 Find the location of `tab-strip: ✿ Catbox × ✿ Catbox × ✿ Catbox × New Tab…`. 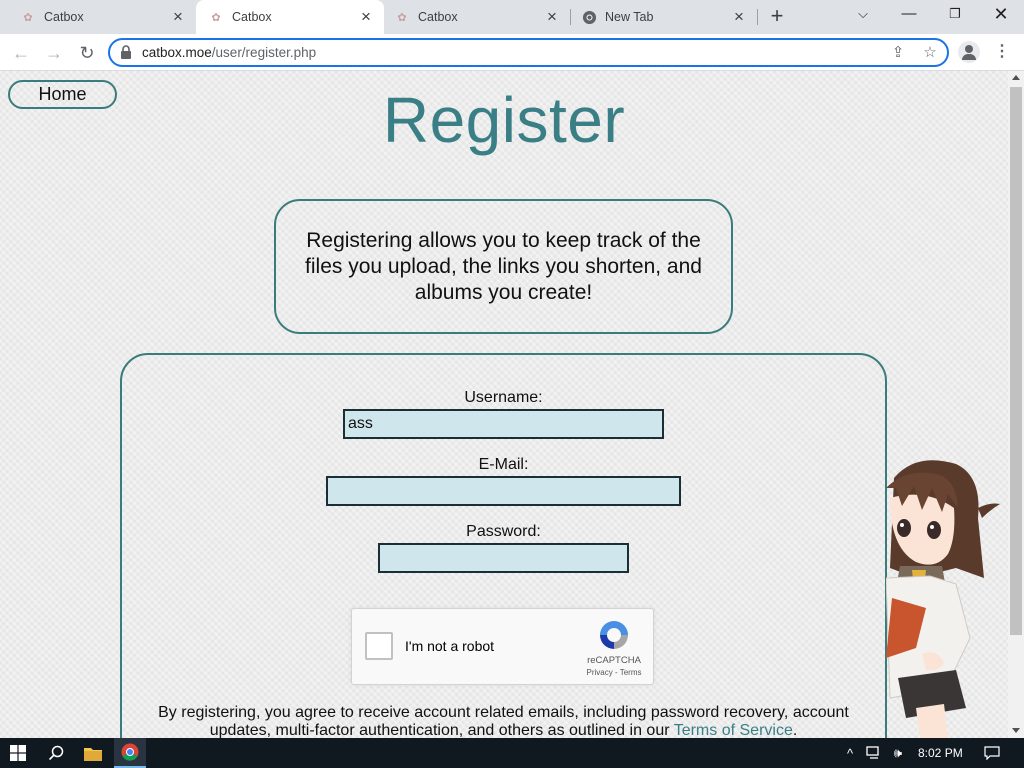

tab-strip: ✿ Catbox × ✿ Catbox × ✿ Catbox × New Tab… is located at coordinates (512, 17).